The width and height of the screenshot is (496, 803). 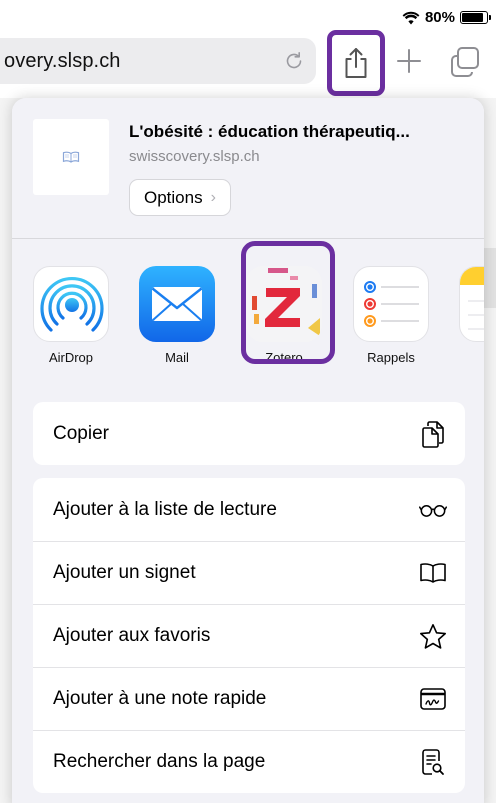 What do you see at coordinates (158, 61) in the screenshot?
I see `address-bar: overy.slsp.ch` at bounding box center [158, 61].